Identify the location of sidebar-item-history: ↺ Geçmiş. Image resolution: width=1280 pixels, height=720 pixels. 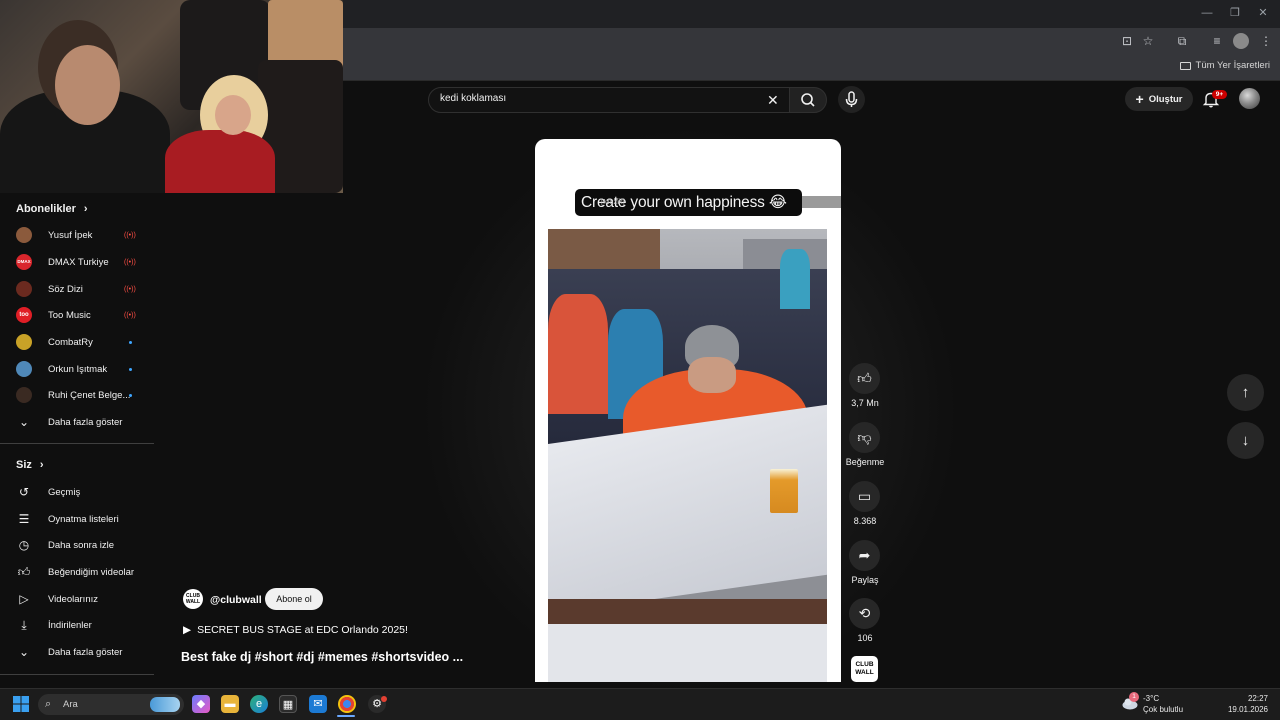
(77, 492).